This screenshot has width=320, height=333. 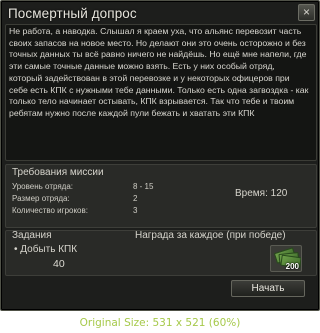 What do you see at coordinates (292, 266) in the screenshot?
I see `reward-amount: 200` at bounding box center [292, 266].